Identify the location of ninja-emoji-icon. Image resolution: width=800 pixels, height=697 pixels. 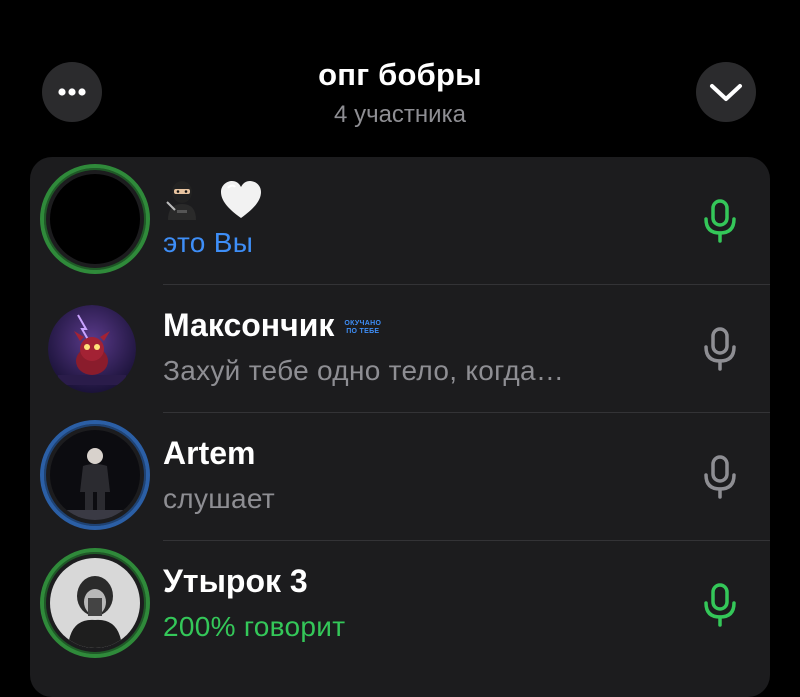
(181, 200).